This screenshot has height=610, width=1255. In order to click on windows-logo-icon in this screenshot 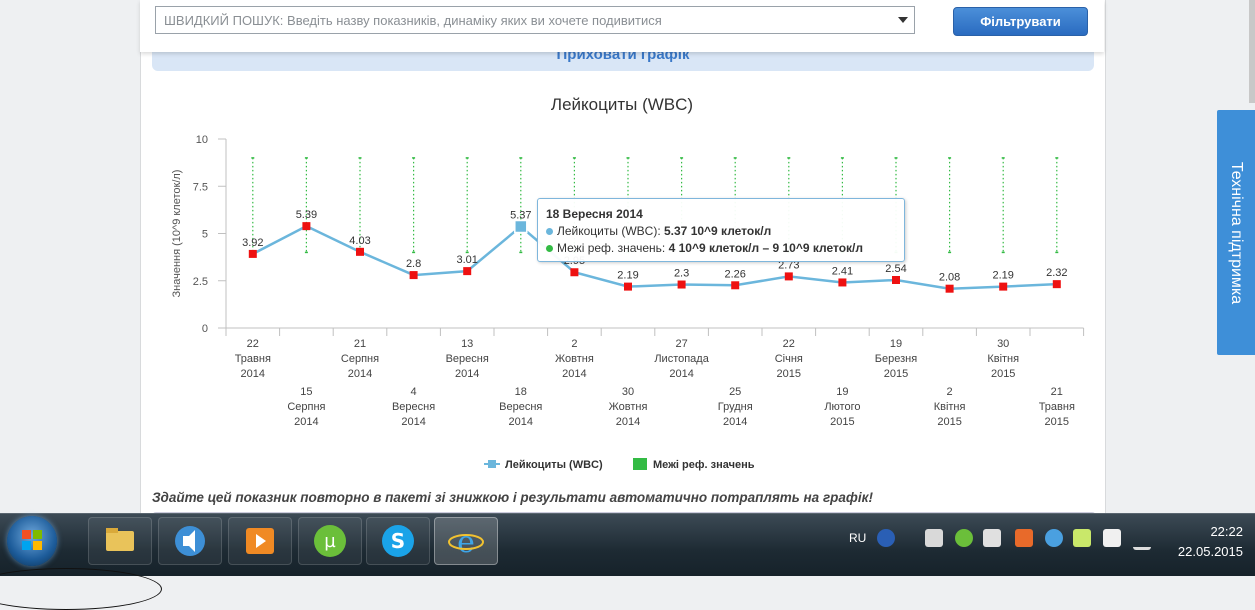, I will do `click(32, 540)`.